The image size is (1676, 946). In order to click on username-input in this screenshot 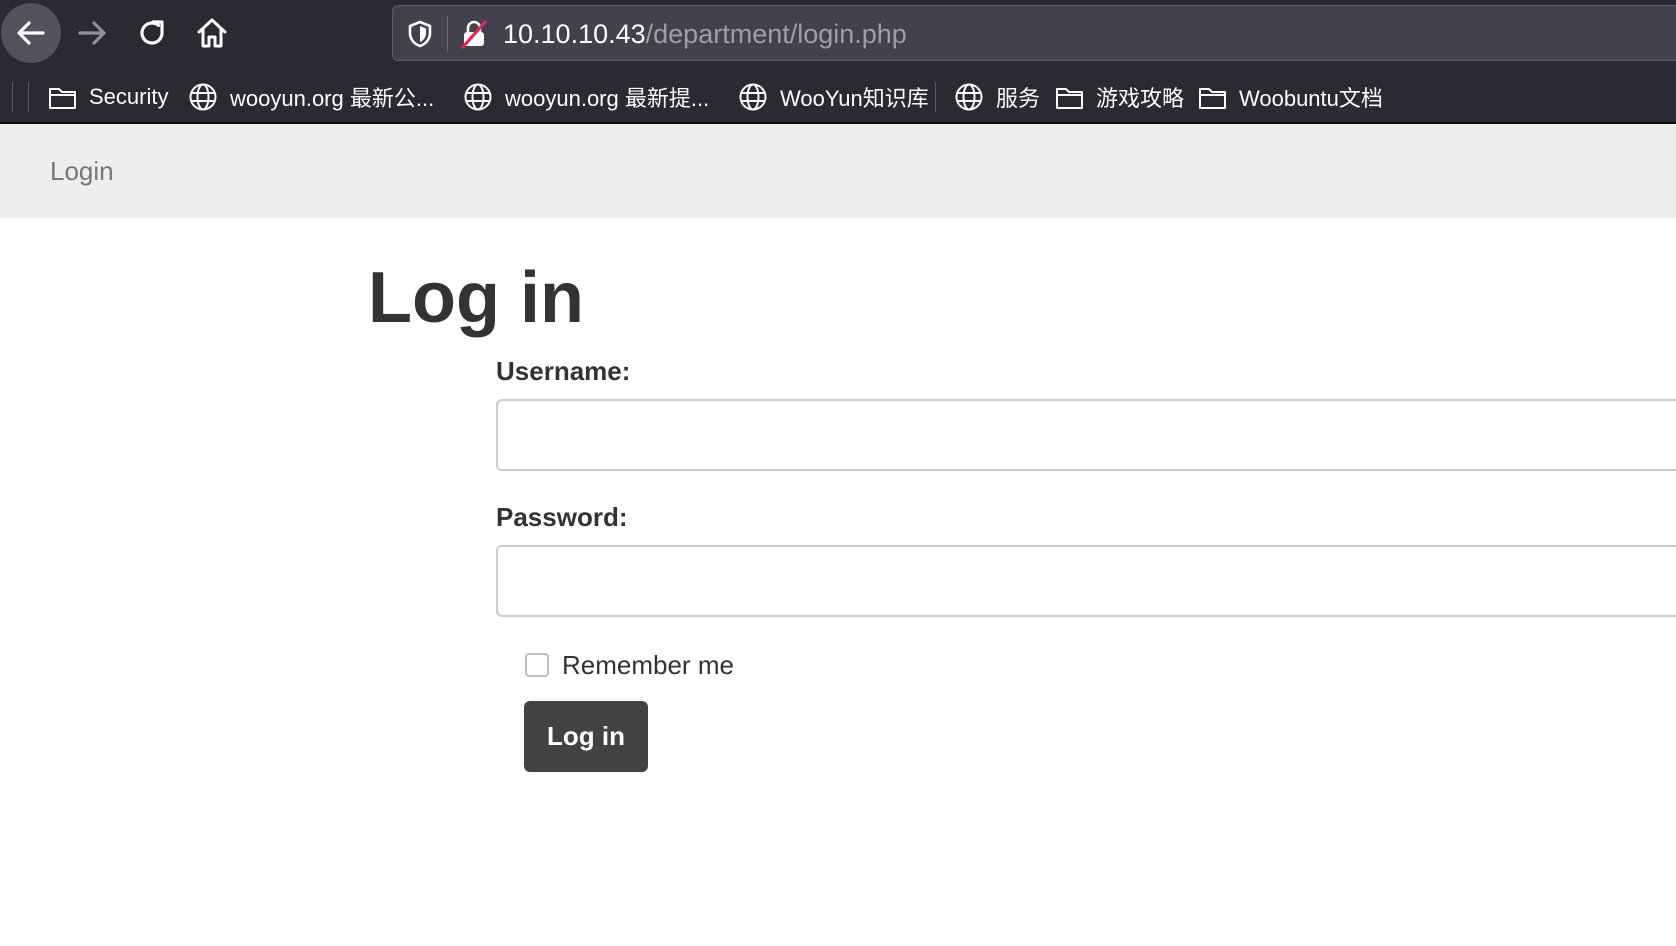, I will do `click(1086, 435)`.